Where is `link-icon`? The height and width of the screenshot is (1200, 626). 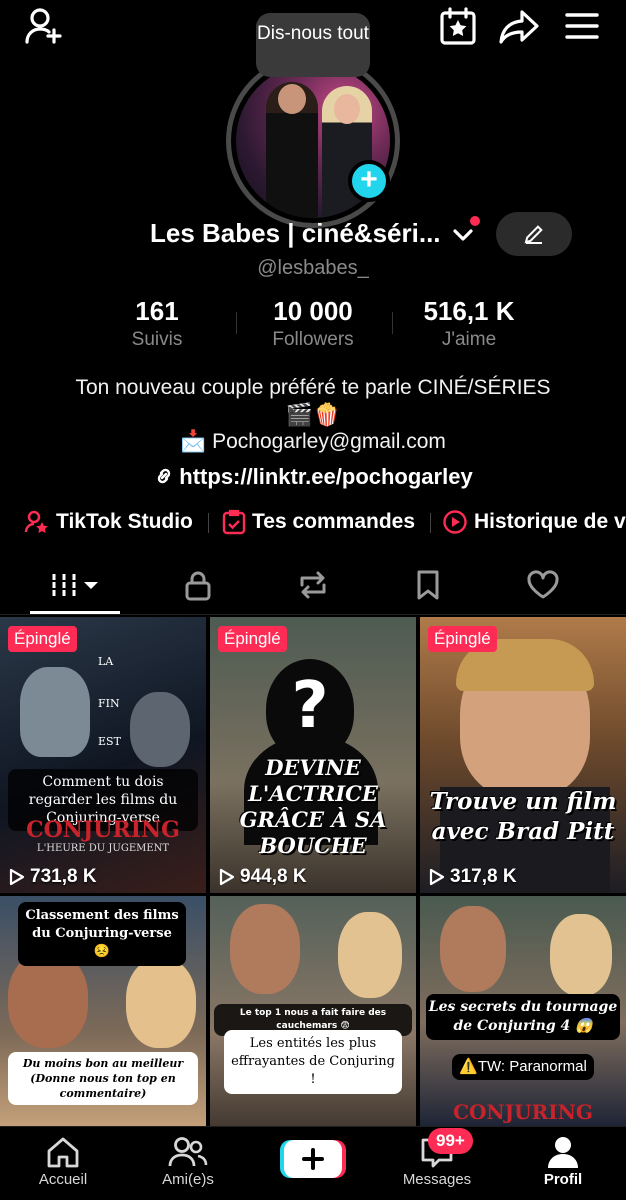
link-icon is located at coordinates (164, 476).